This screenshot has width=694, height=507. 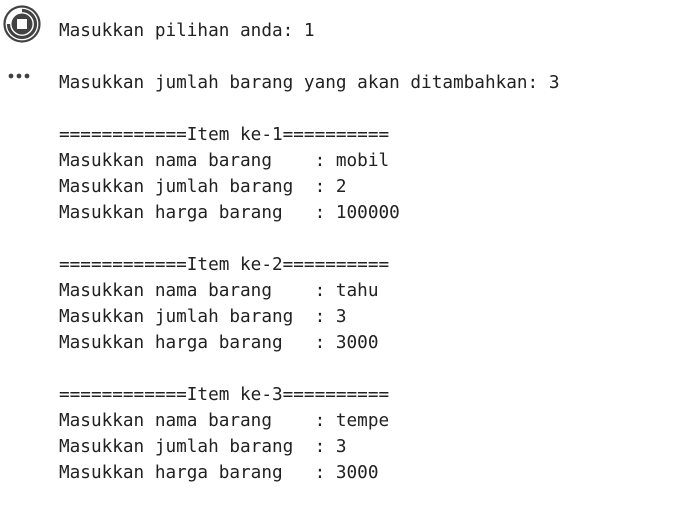 What do you see at coordinates (224, 135) in the screenshot?
I see `output-line: ============Item ke-1==========` at bounding box center [224, 135].